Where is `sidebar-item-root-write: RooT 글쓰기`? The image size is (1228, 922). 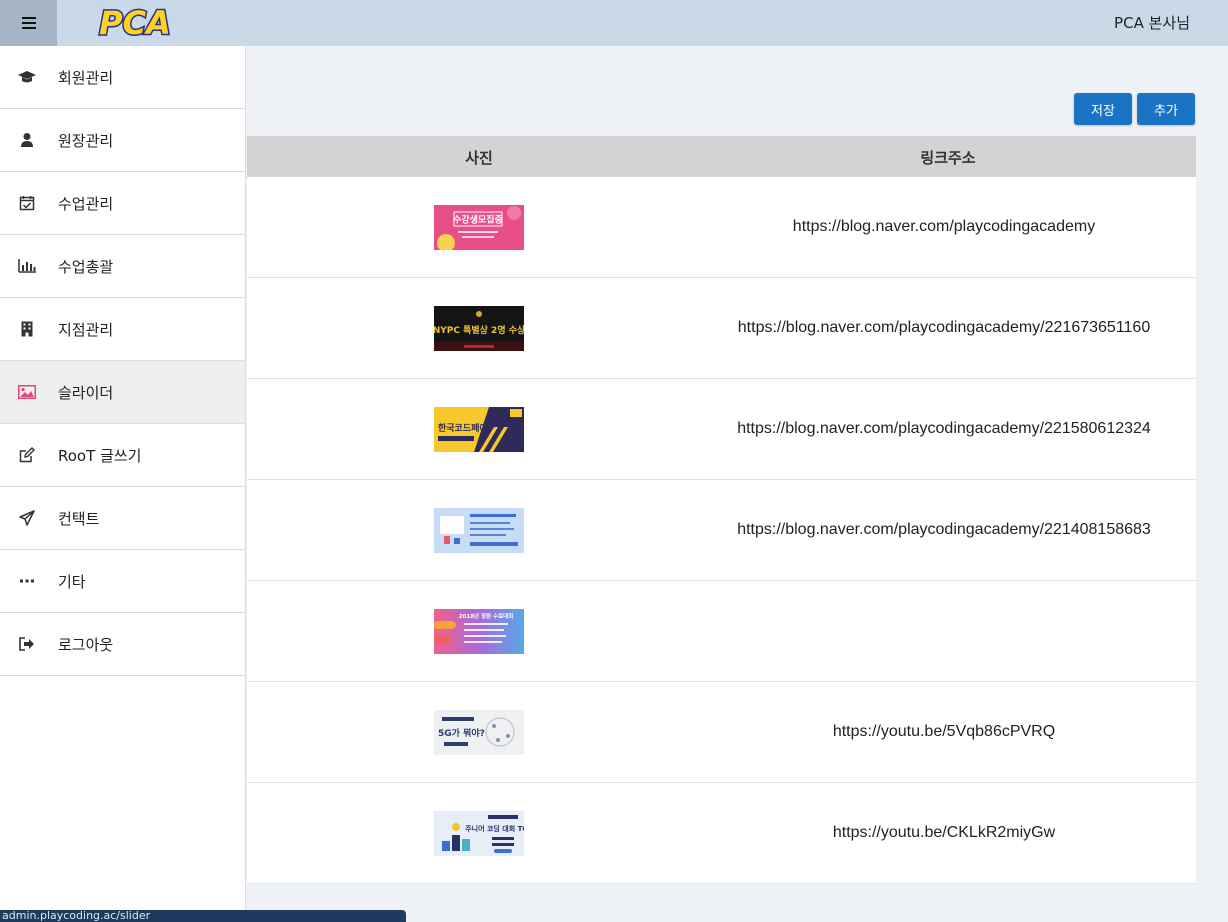
sidebar-item-root-write: RooT 글쓰기 is located at coordinates (122, 455).